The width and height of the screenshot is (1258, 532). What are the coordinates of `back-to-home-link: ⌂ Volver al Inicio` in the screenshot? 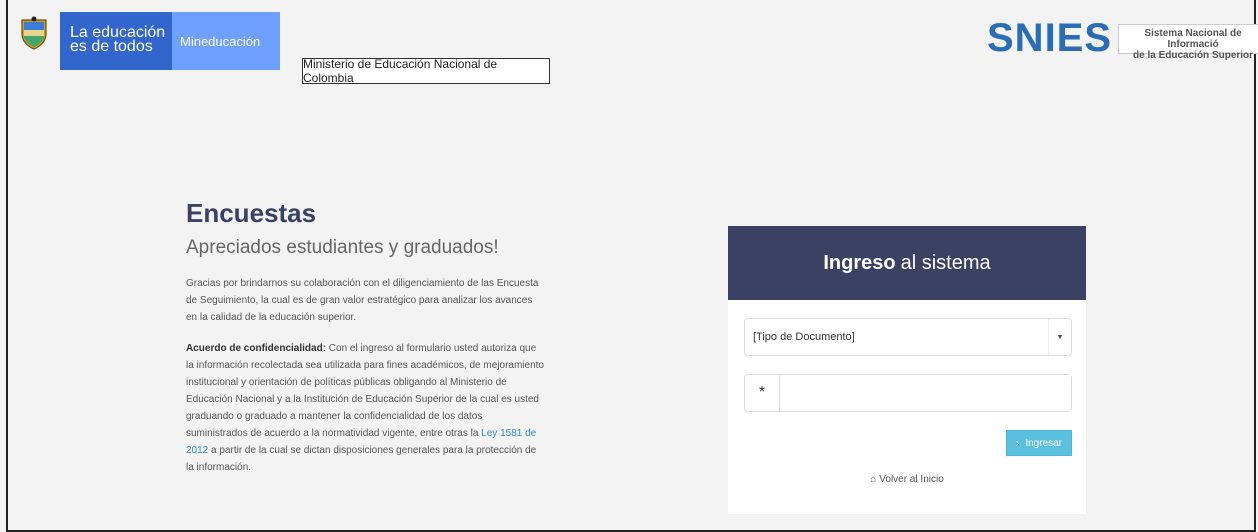 It's located at (907, 479).